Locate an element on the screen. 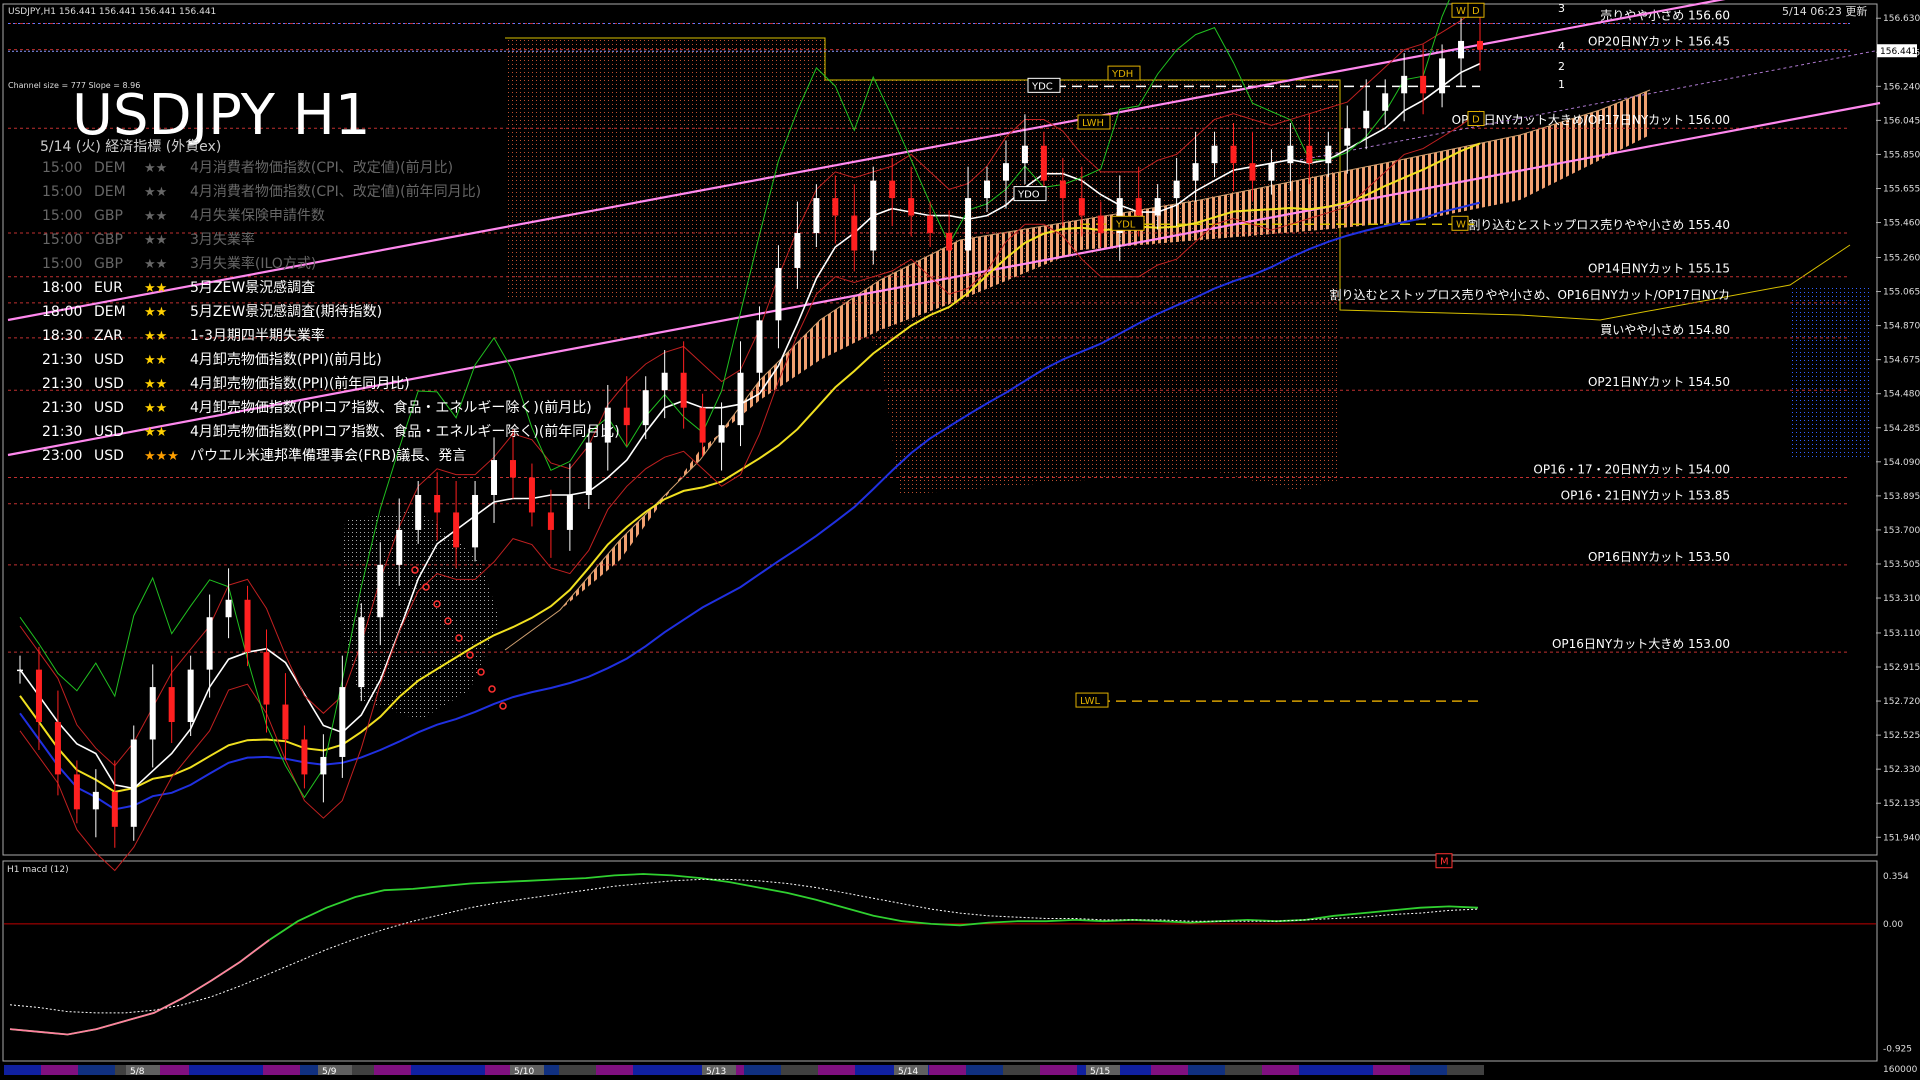 The image size is (1920, 1080). calendar-event: 4月失業保険申請件数 is located at coordinates (257, 216).